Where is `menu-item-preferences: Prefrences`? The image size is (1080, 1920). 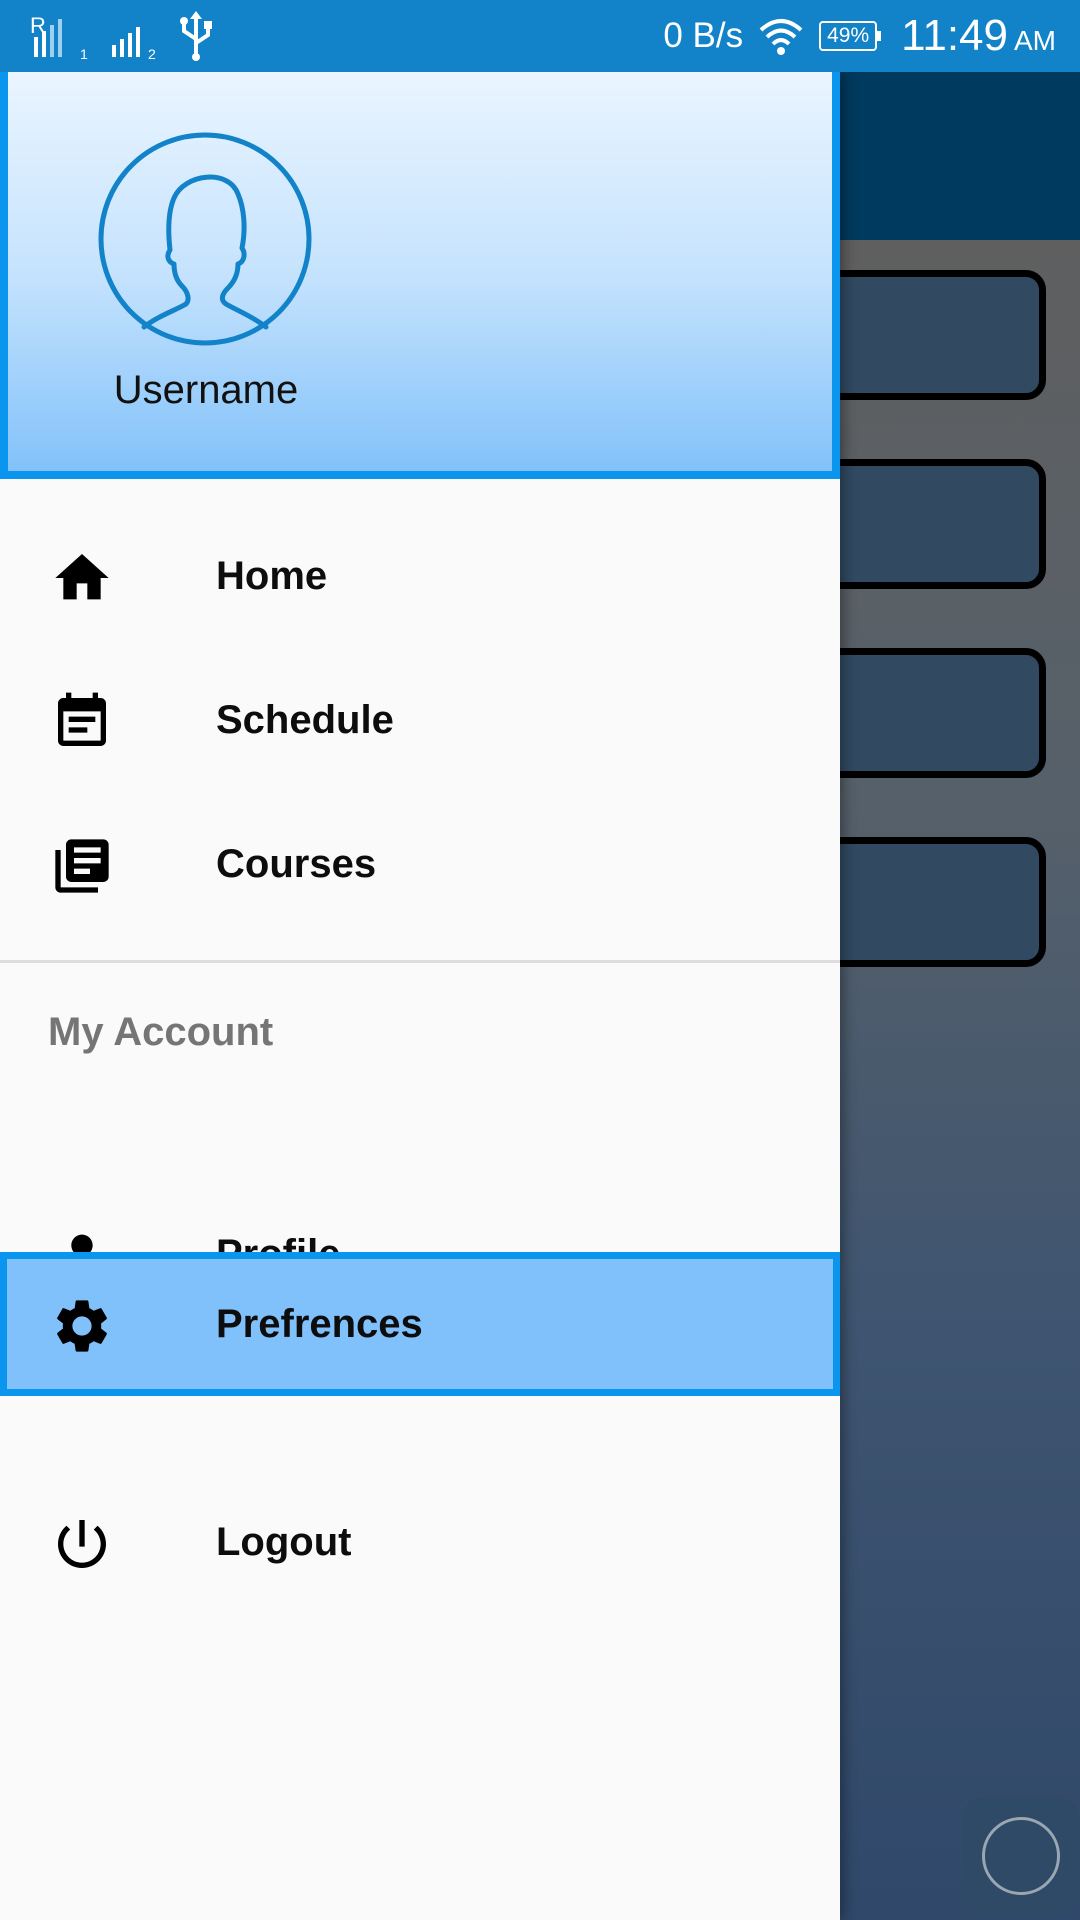
menu-item-preferences: Prefrences is located at coordinates (420, 1324).